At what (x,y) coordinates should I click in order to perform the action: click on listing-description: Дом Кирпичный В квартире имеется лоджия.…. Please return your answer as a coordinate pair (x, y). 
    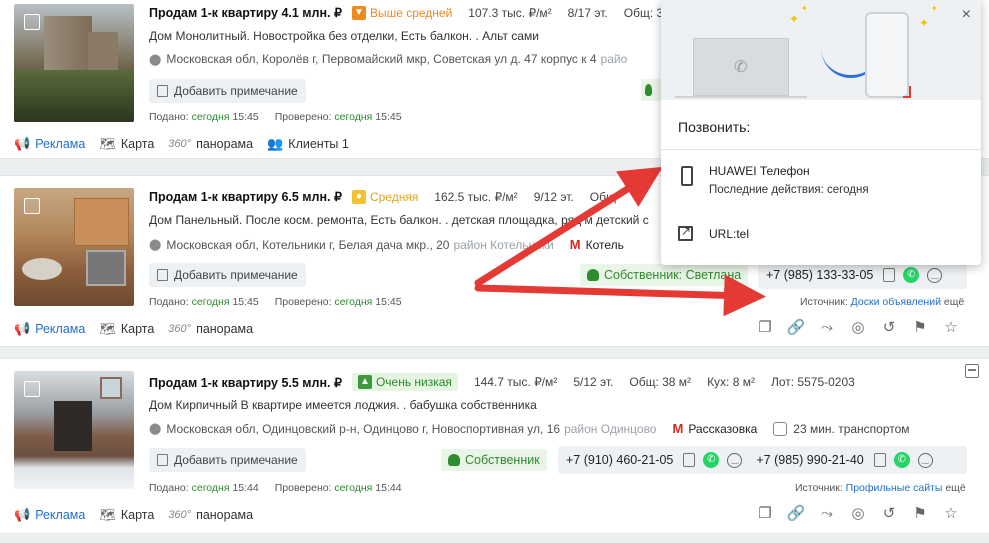
    Looking at the image, I should click on (343, 405).